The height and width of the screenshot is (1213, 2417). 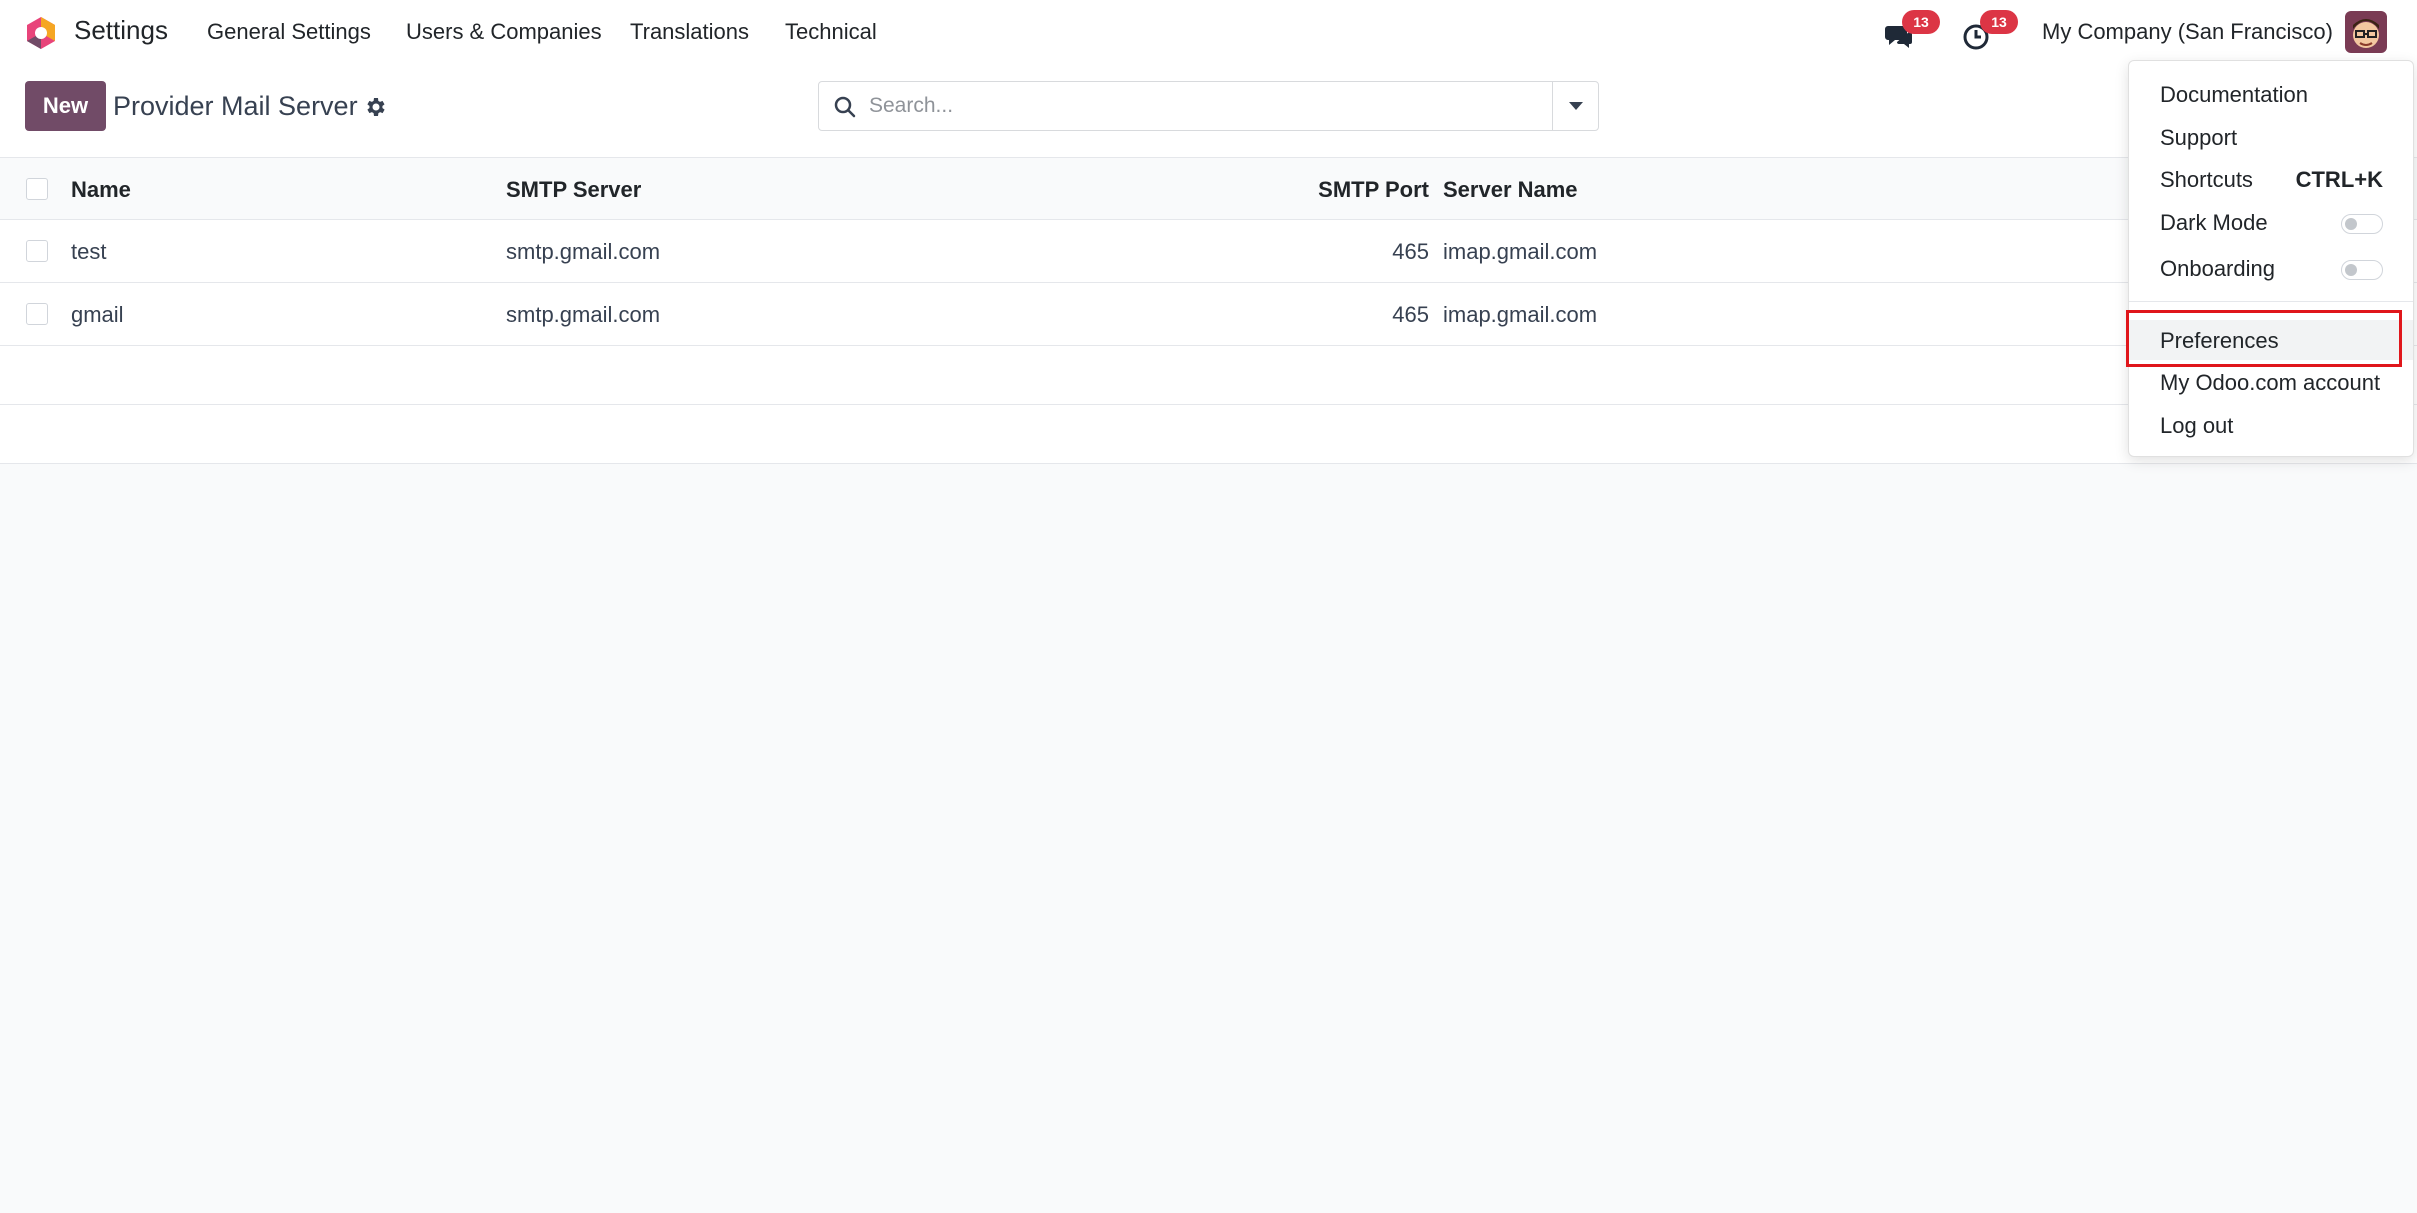 I want to click on avatar, so click(x=2366, y=32).